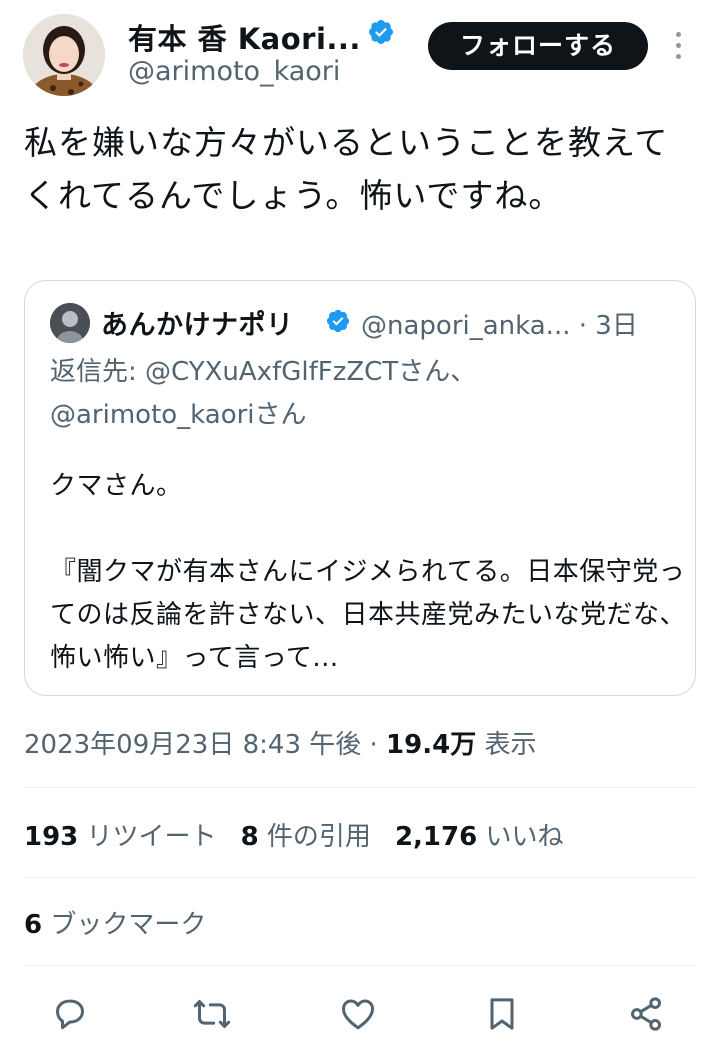 The width and height of the screenshot is (720, 1062). I want to click on quoted-author-avatar, so click(70, 323).